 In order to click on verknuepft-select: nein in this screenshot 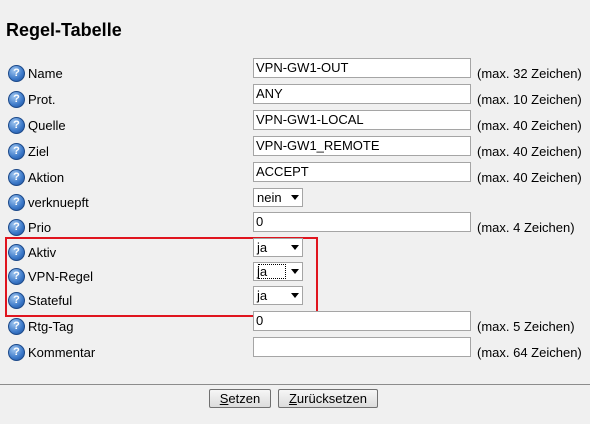, I will do `click(278, 197)`.